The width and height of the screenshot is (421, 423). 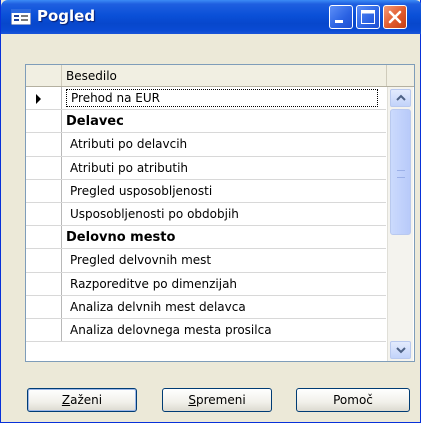 I want to click on help-button-label: Pomoč, so click(x=353, y=400).